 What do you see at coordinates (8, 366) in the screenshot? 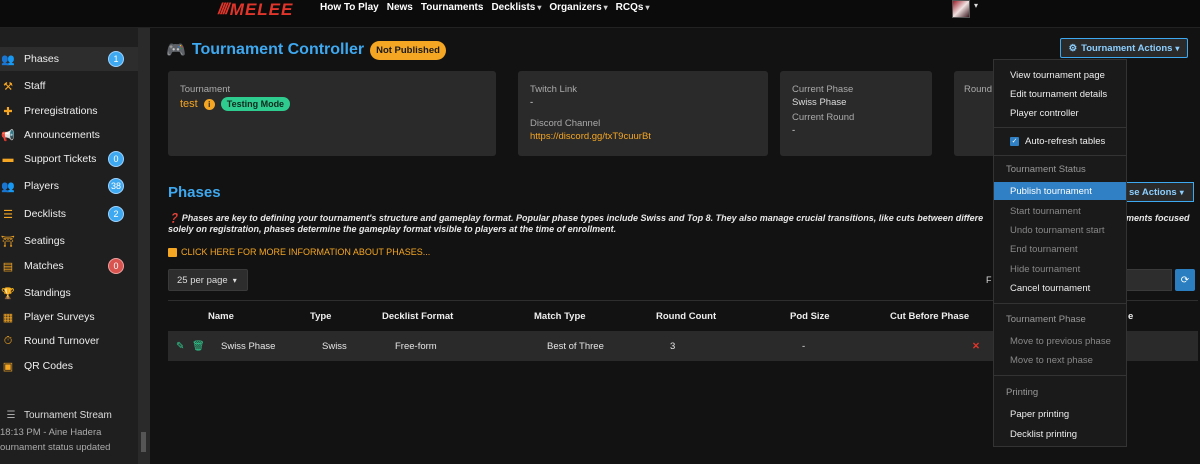
I see `qr-icon: ▣` at bounding box center [8, 366].